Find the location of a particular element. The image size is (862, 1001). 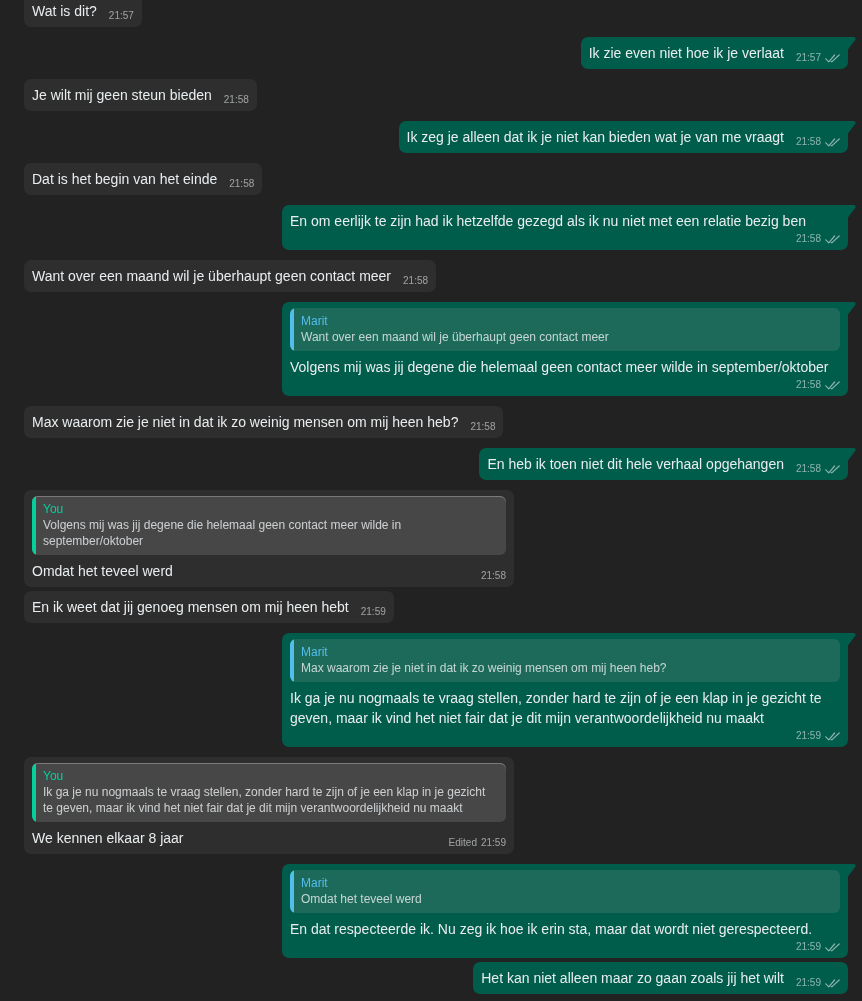

quoted-message: You Volgens mij was jij degene die helemaal geen contact meer wilde in september/oktober is located at coordinates (269, 525).